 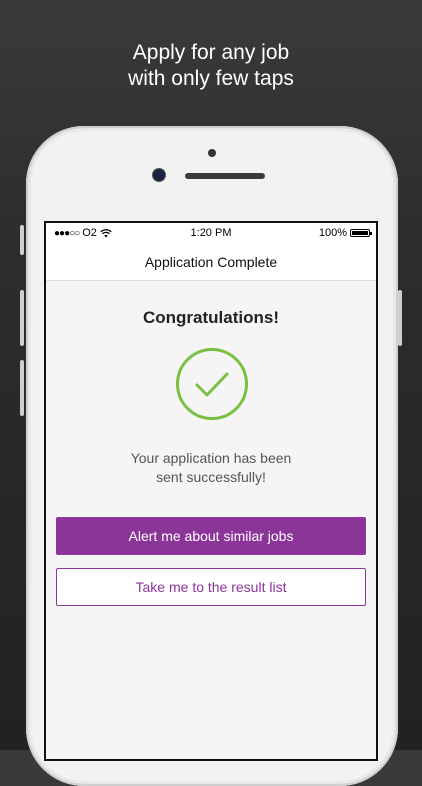 What do you see at coordinates (22, 388) in the screenshot?
I see `phone-volume-down-button` at bounding box center [22, 388].